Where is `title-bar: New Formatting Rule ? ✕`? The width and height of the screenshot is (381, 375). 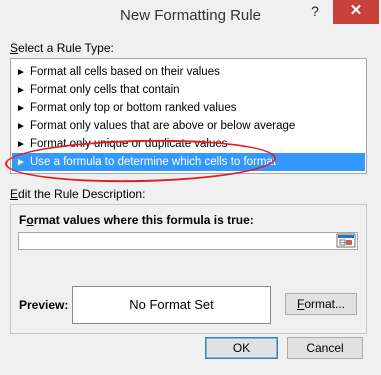
title-bar: New Formatting Rule ? ✕ is located at coordinates (190, 17).